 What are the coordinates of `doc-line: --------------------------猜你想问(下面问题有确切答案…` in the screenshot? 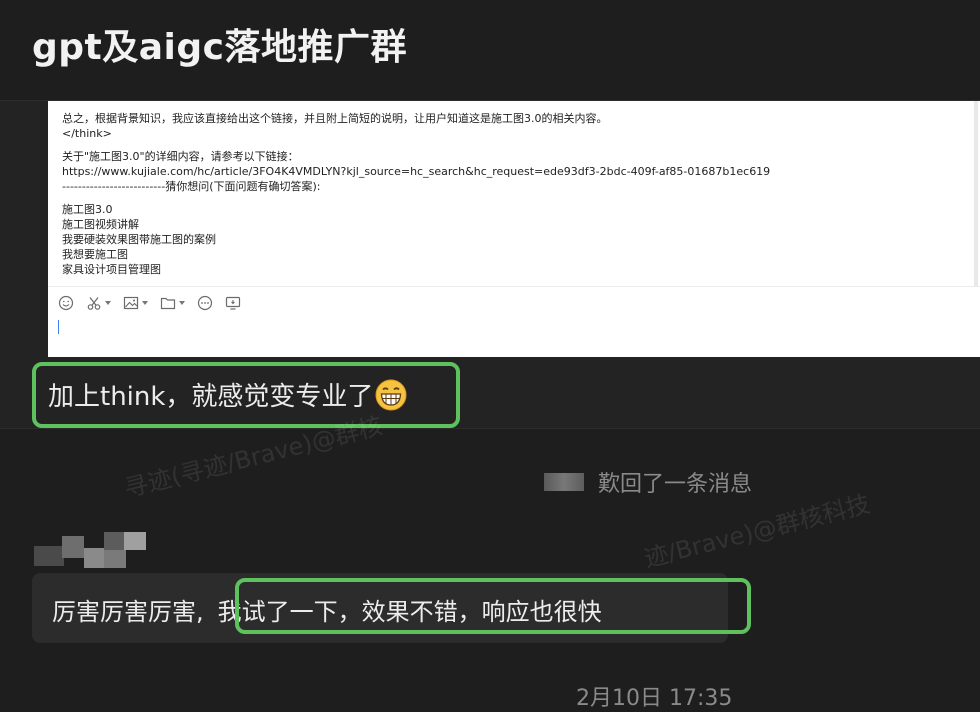 It's located at (191, 186).